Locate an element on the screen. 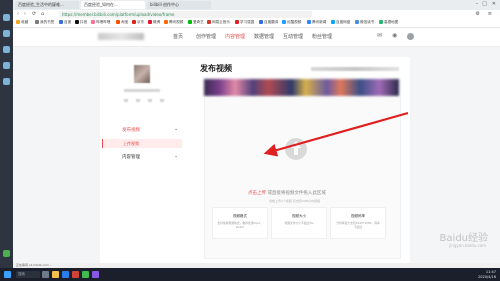  maximize-icon: □ is located at coordinates (484, 4).